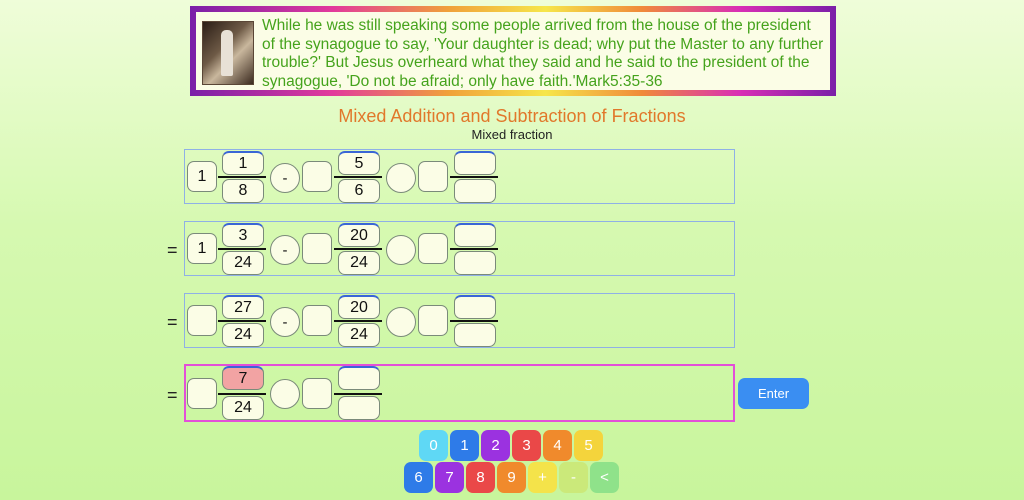 This screenshot has height=500, width=1024. I want to click on denominator-input-4b, so click(359, 408).